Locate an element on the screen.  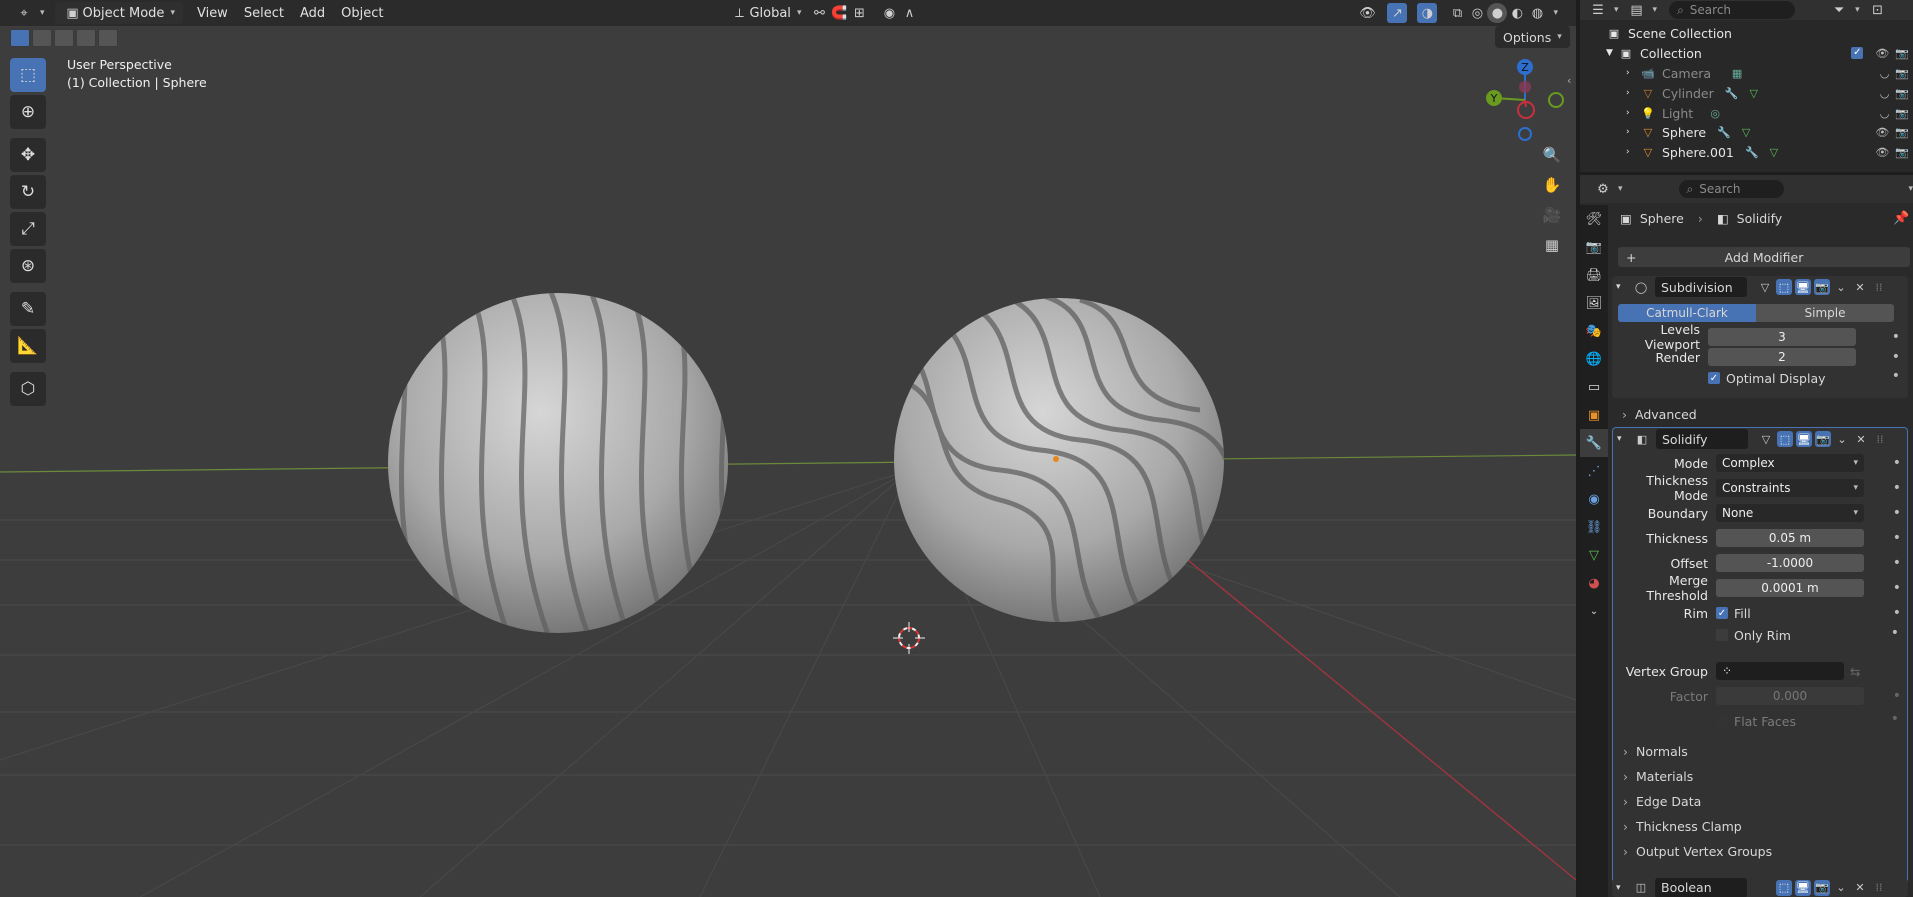
object-tab-icon: ▣ is located at coordinates (1594, 415).